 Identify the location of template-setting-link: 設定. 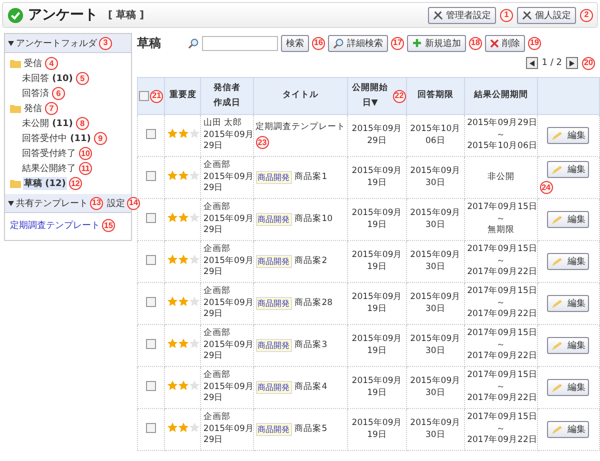
(116, 203).